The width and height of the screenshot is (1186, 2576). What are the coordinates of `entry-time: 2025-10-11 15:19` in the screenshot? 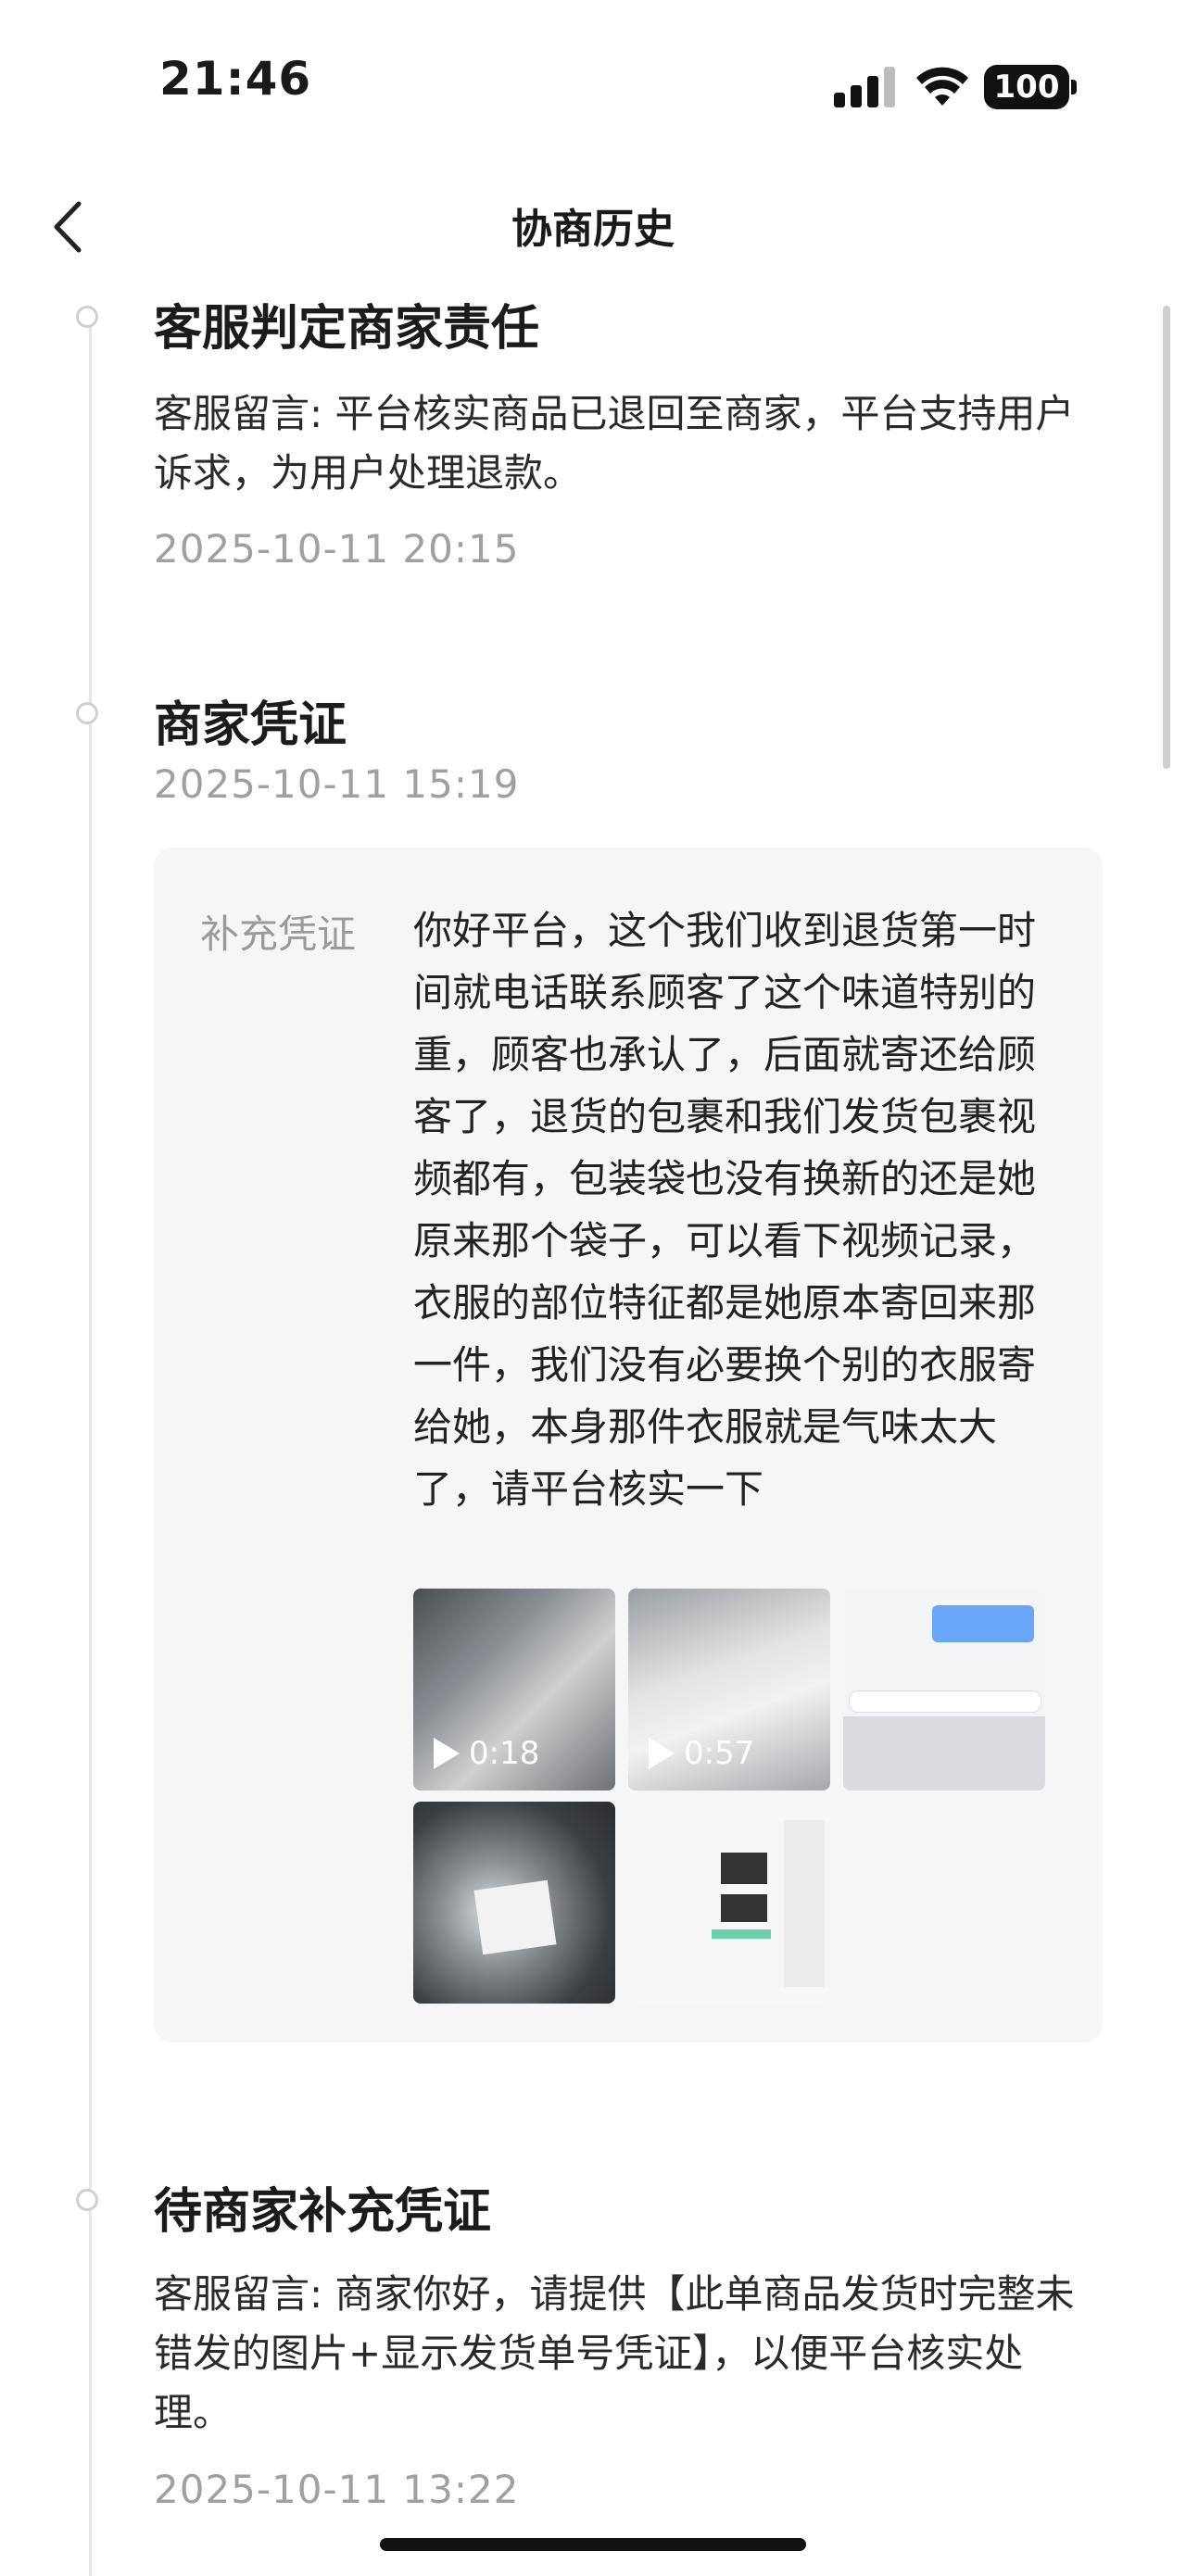 It's located at (337, 784).